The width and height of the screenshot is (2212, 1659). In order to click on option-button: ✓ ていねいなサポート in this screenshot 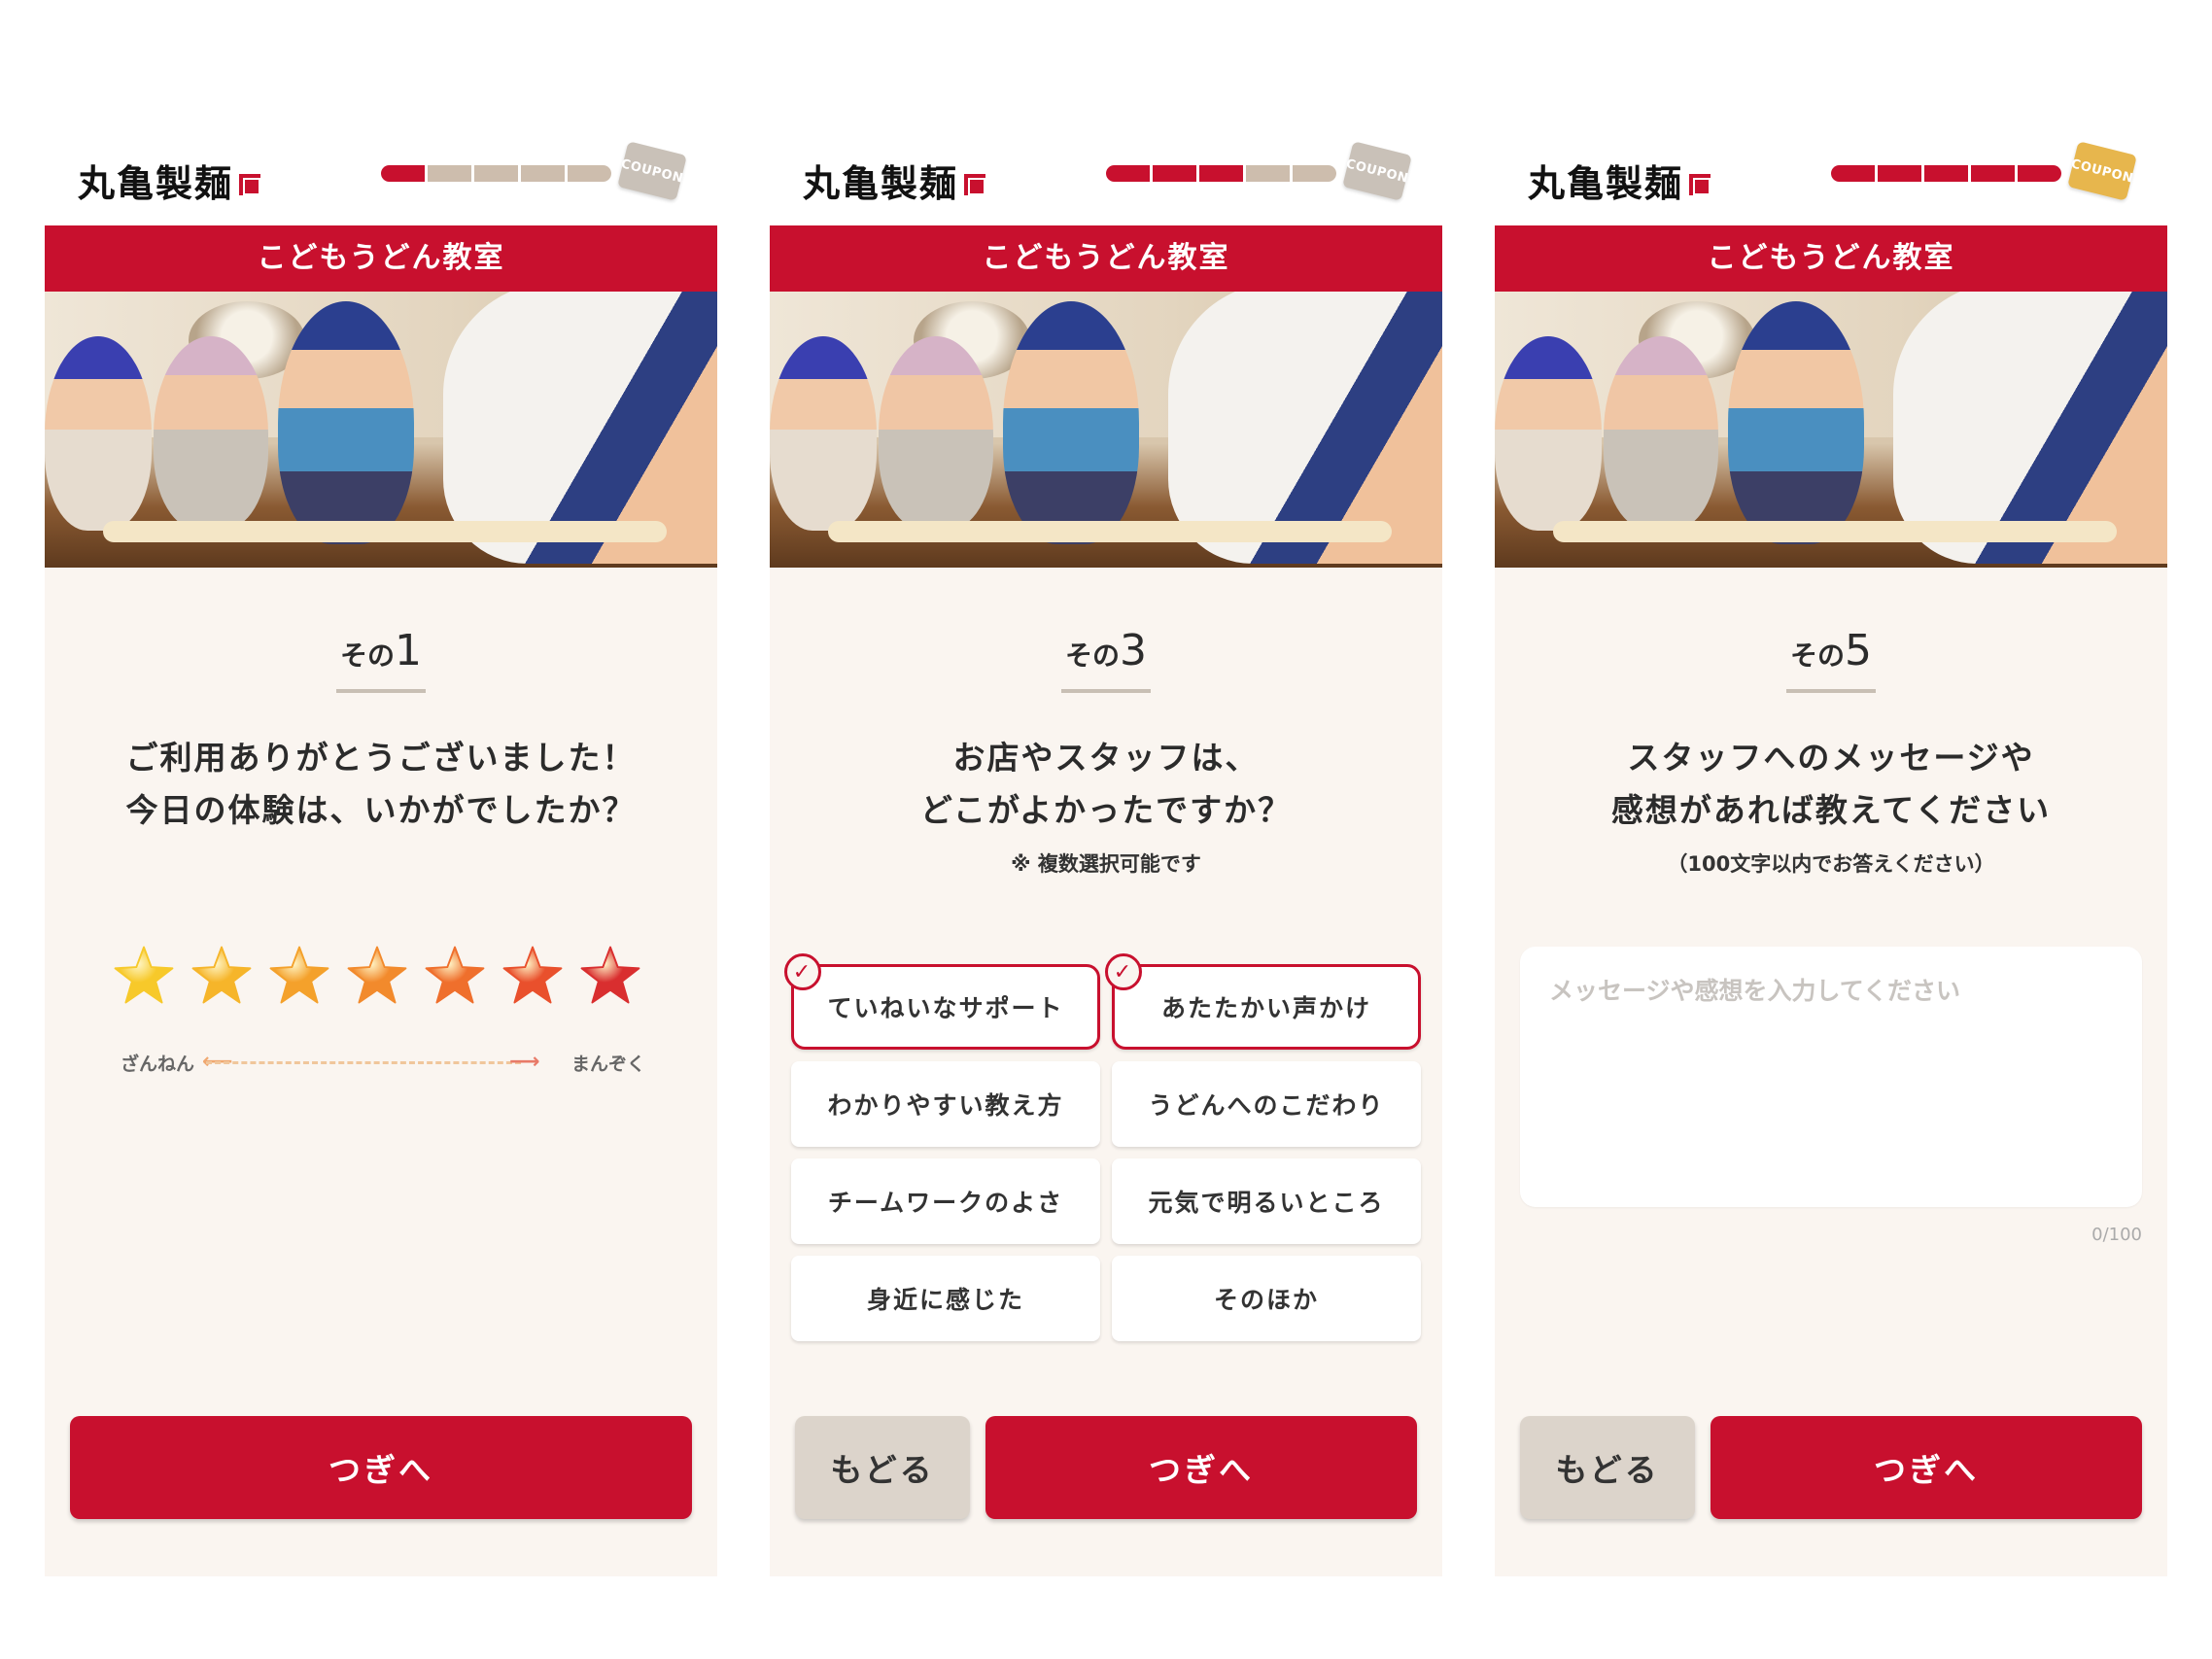, I will do `click(942, 1001)`.